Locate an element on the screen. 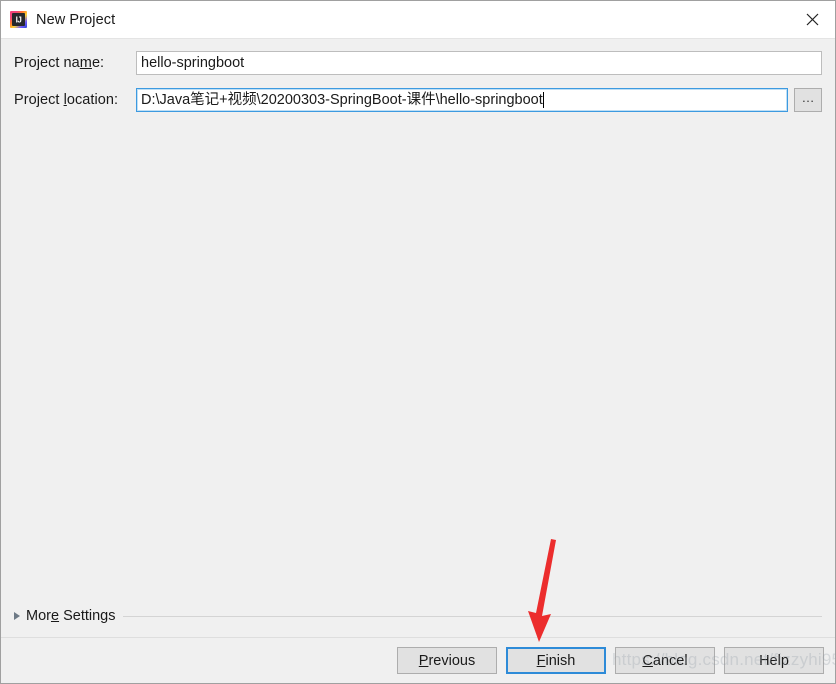 This screenshot has height=684, width=836. project-name-row: Project name: hello-springboot is located at coordinates (418, 63).